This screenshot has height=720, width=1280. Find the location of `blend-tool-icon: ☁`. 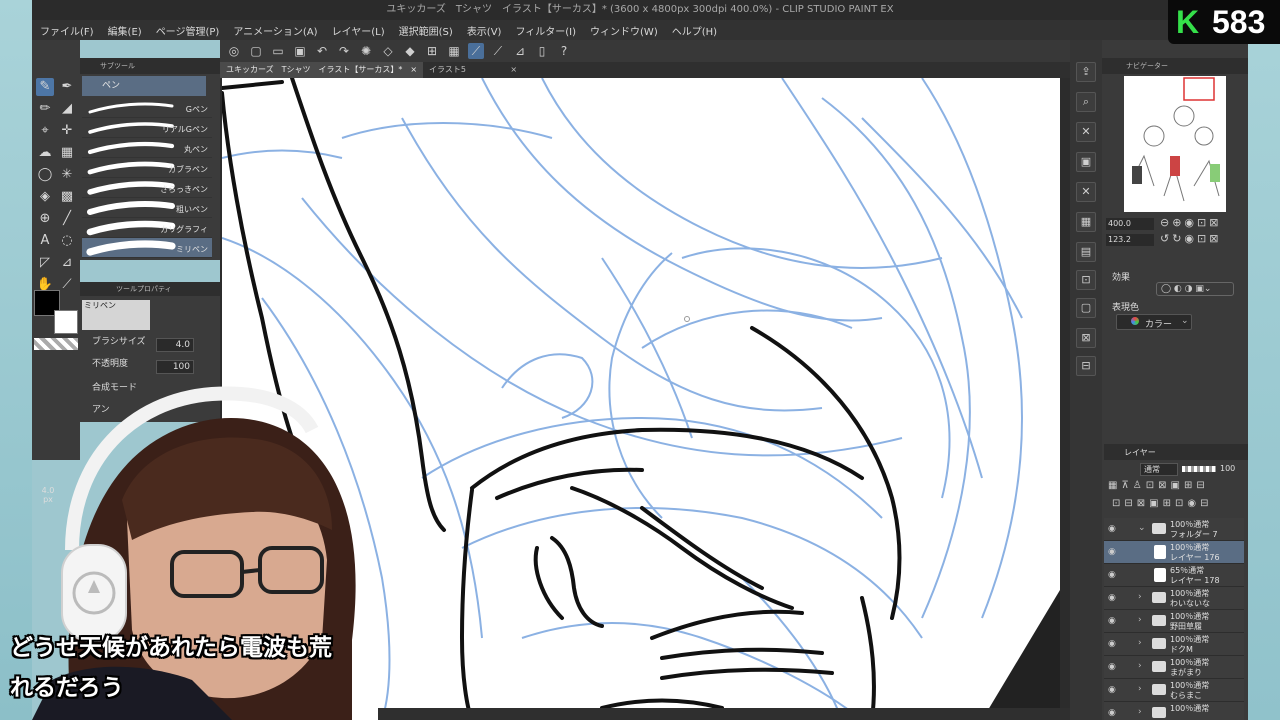

blend-tool-icon: ☁ is located at coordinates (45, 153).